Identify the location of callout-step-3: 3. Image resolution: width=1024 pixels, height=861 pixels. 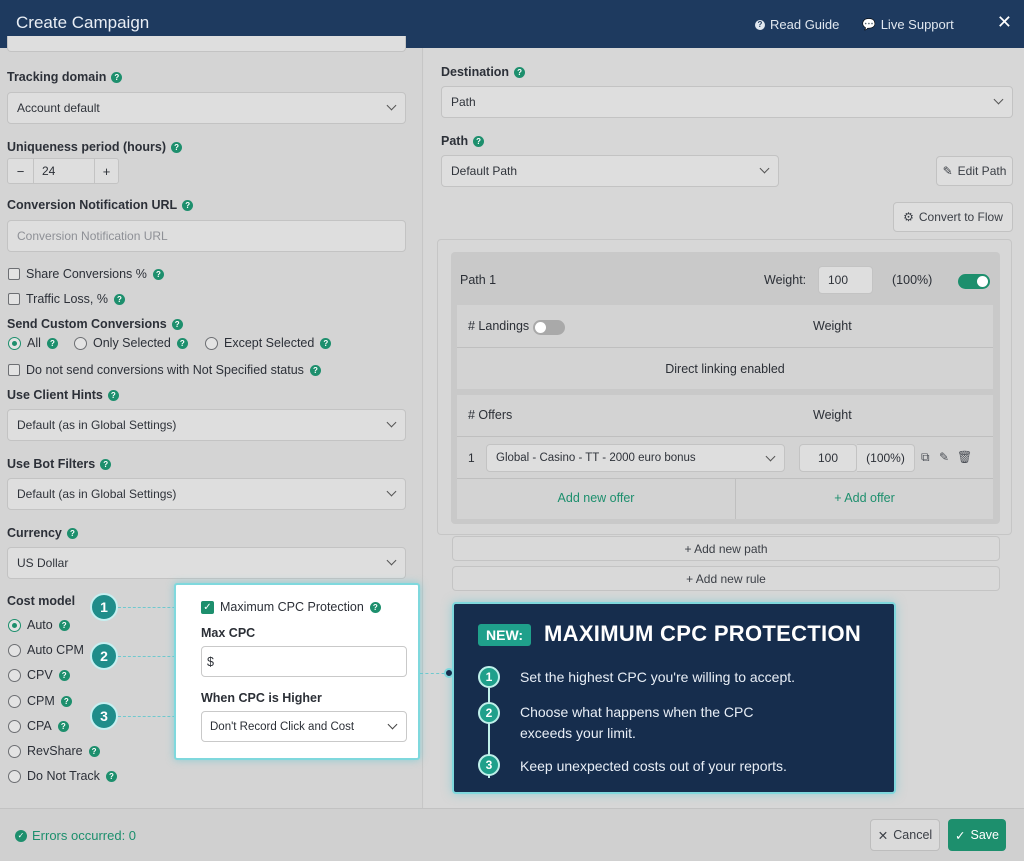
(489, 765).